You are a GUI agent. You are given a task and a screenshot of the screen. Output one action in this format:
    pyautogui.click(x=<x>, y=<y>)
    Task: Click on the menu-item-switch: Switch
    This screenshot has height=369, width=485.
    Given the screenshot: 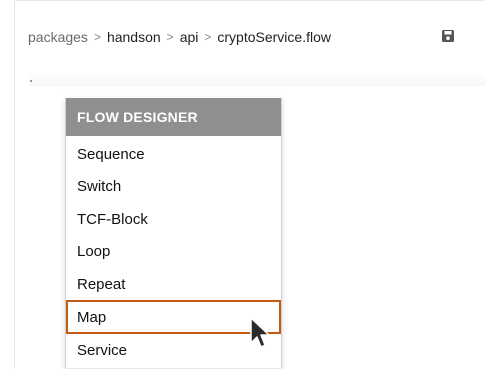 What is the action you would take?
    pyautogui.click(x=173, y=186)
    